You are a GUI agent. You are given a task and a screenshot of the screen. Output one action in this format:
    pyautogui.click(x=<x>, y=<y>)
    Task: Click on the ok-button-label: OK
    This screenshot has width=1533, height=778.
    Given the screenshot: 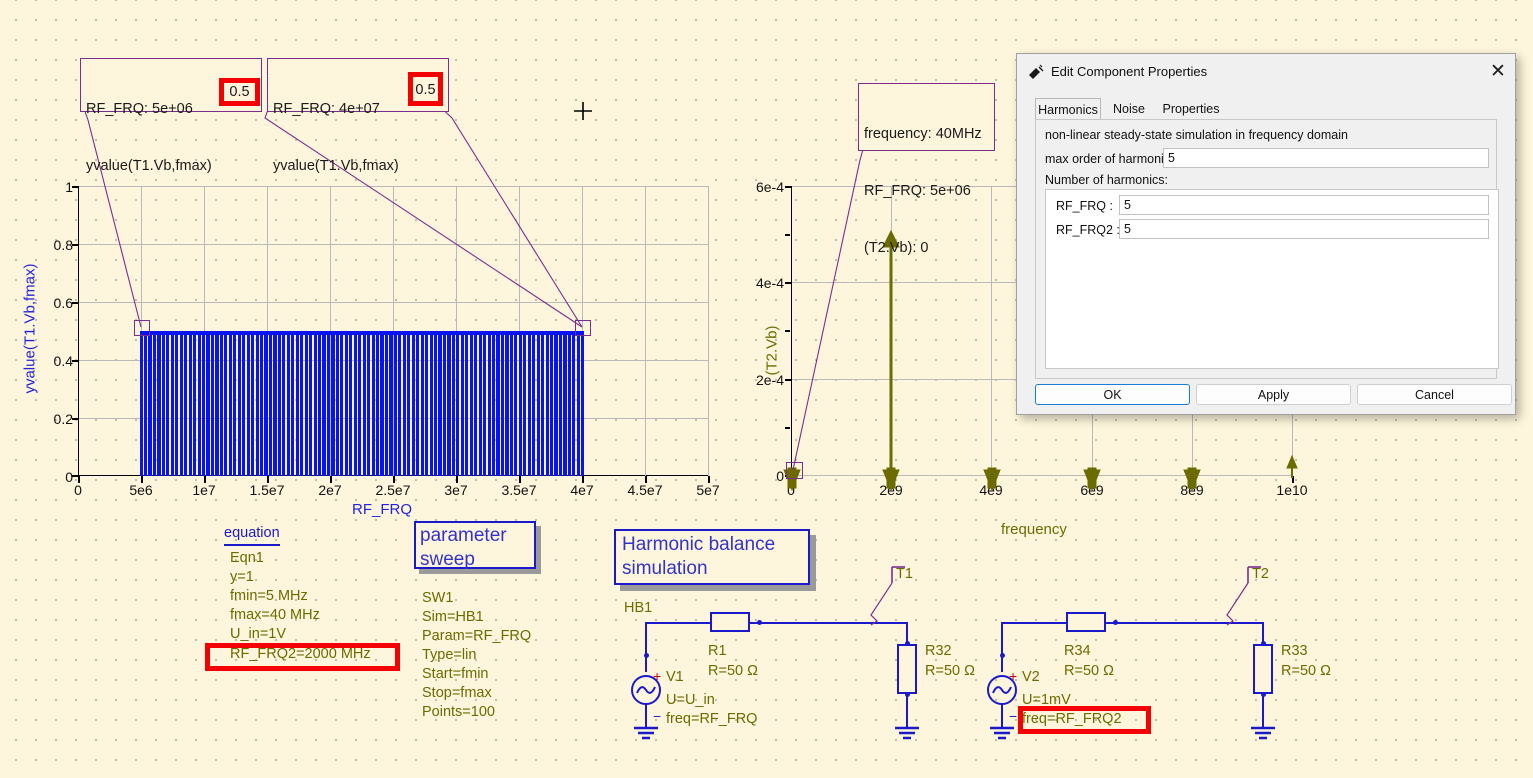 What is the action you would take?
    pyautogui.click(x=1112, y=395)
    